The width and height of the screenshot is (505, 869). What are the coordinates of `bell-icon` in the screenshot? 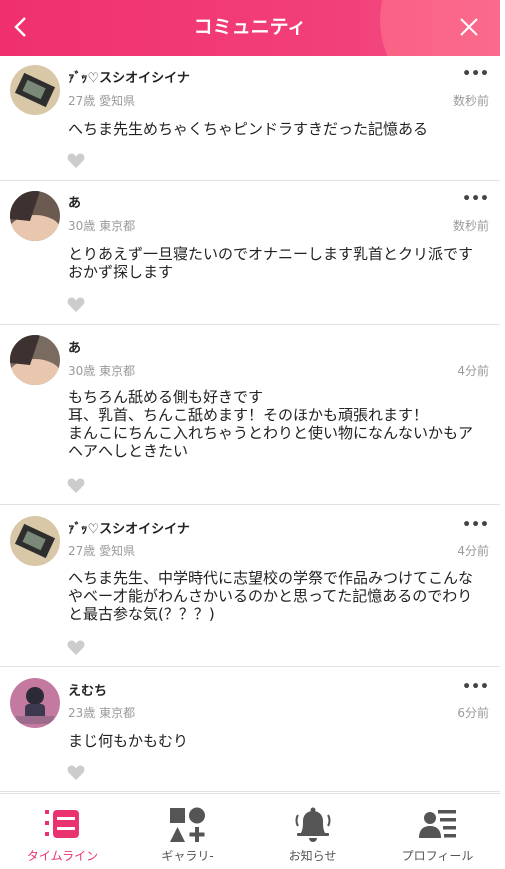 It's located at (312, 824).